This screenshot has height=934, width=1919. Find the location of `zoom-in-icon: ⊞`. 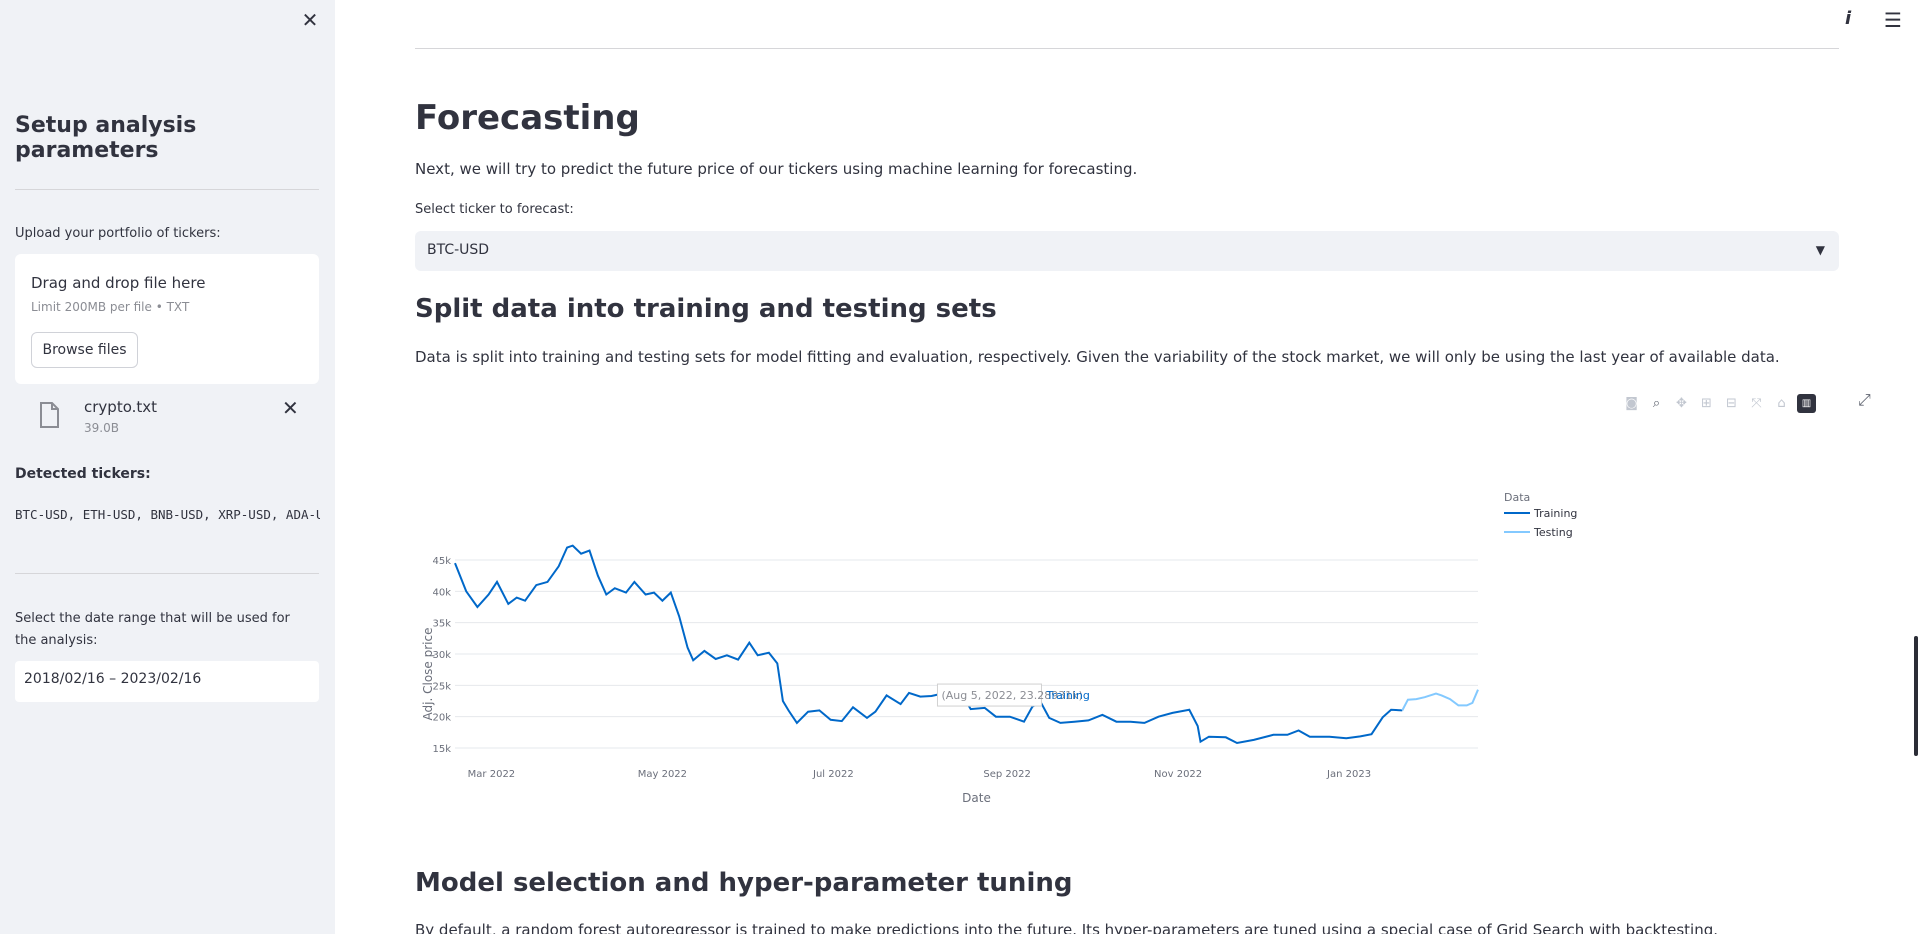

zoom-in-icon: ⊞ is located at coordinates (1706, 403).